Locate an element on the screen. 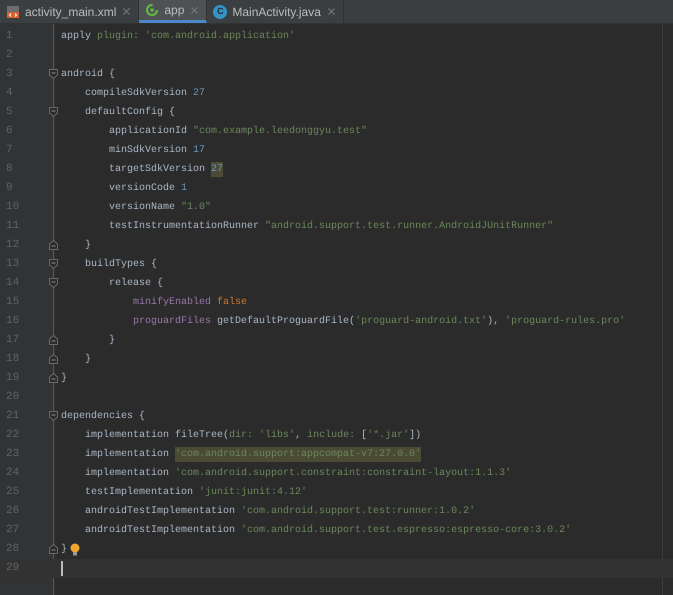 The height and width of the screenshot is (595, 673). tab-label: app is located at coordinates (174, 10).